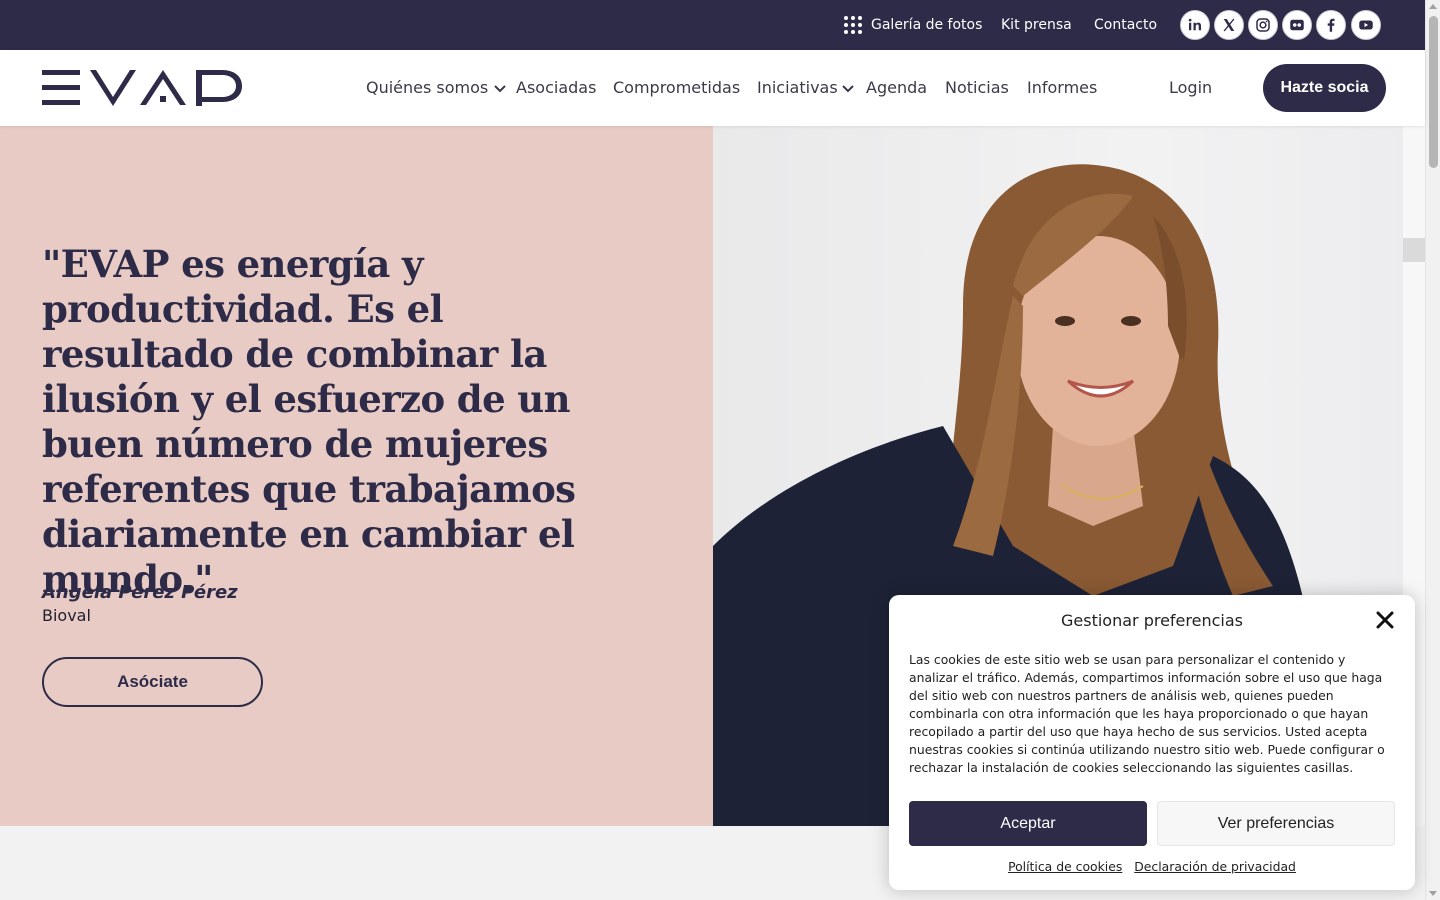 The image size is (1440, 900). I want to click on gallery-link: Galería de fotos, so click(926, 25).